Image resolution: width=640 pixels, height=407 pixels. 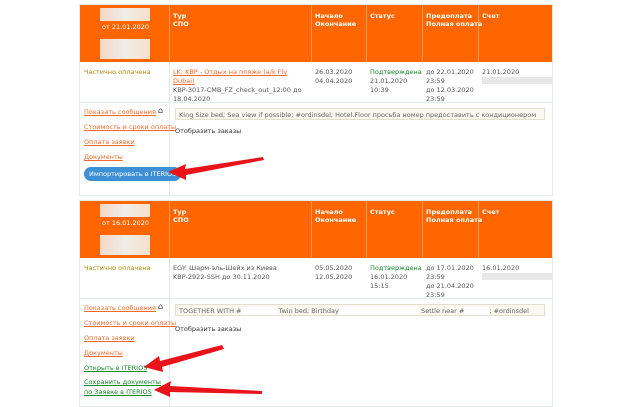 I want to click on status-date: 21.01.2020, so click(x=389, y=81).